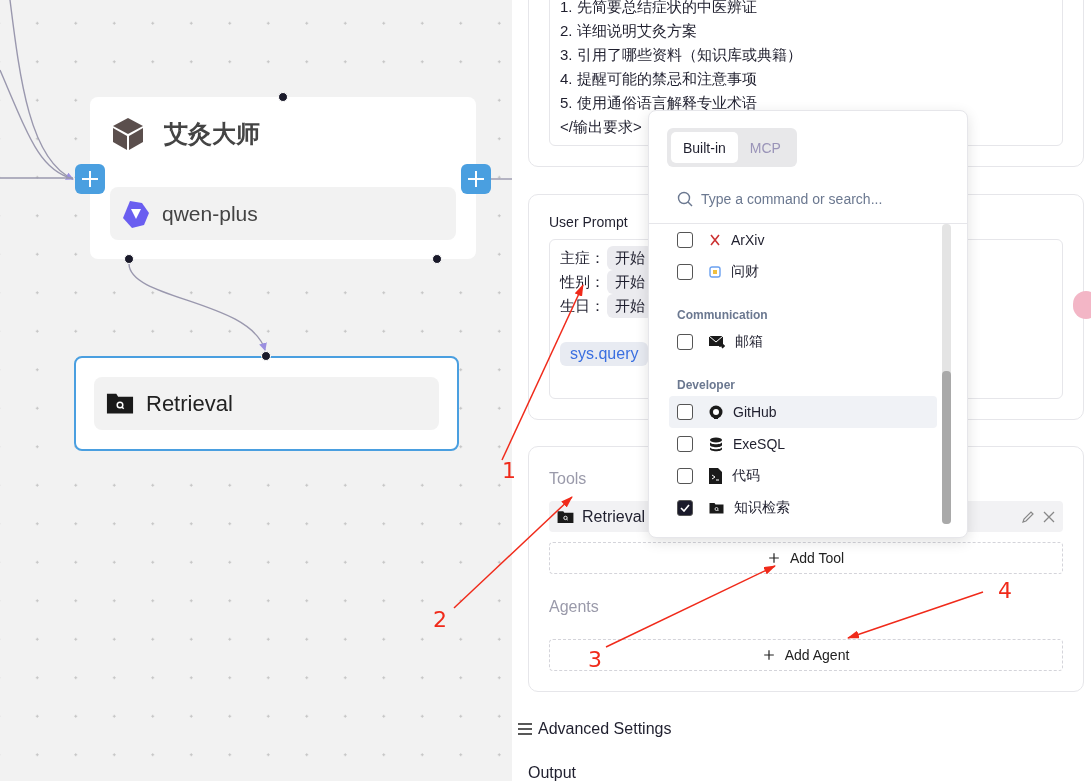 This screenshot has height=781, width=1091. What do you see at coordinates (595, 659) in the screenshot?
I see `annotation-number: 3` at bounding box center [595, 659].